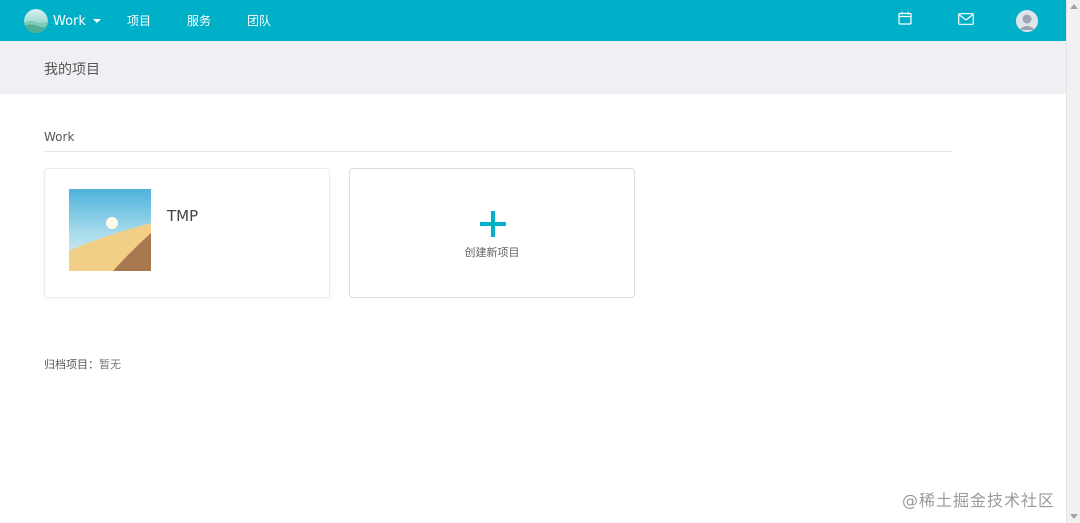 This screenshot has height=523, width=1080. What do you see at coordinates (966, 19) in the screenshot?
I see `mail-icon` at bounding box center [966, 19].